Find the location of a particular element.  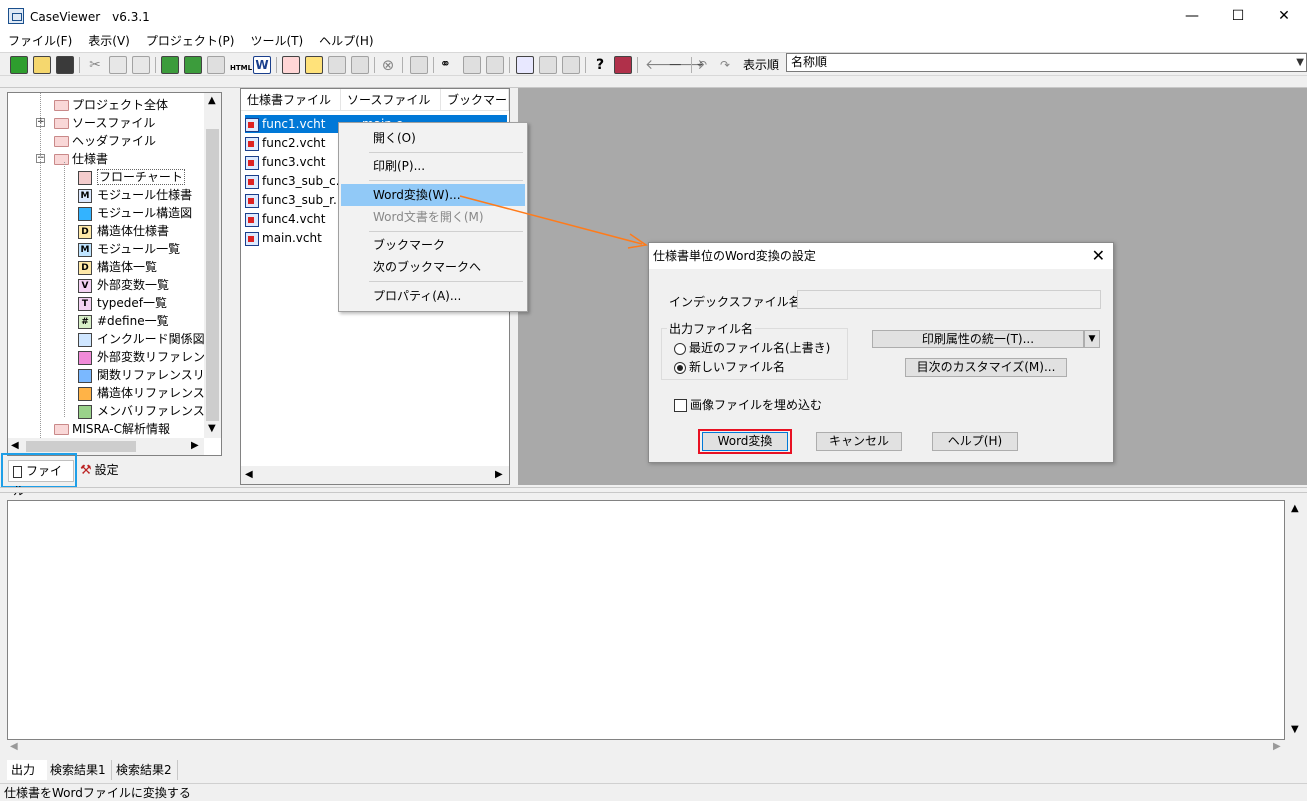

radio-icon is located at coordinates (680, 348).